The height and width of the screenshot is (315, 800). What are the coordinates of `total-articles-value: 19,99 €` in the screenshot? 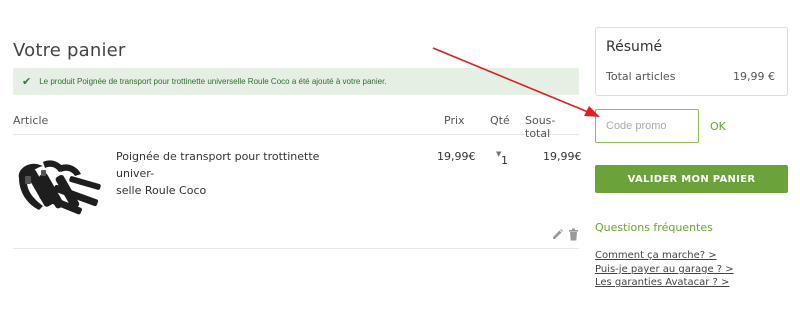 It's located at (754, 76).